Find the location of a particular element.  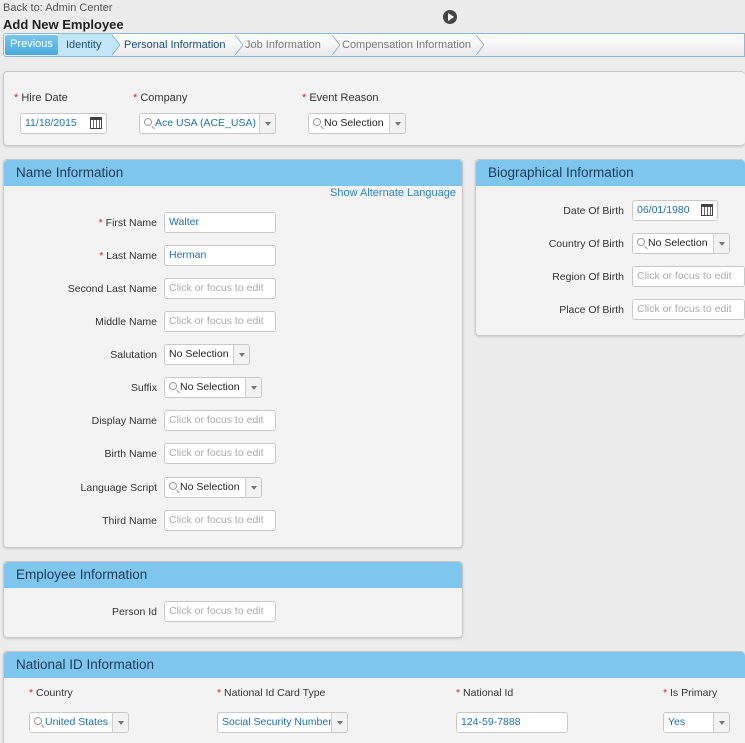

place-of-birth-label: Place Of Birth is located at coordinates (591, 310).